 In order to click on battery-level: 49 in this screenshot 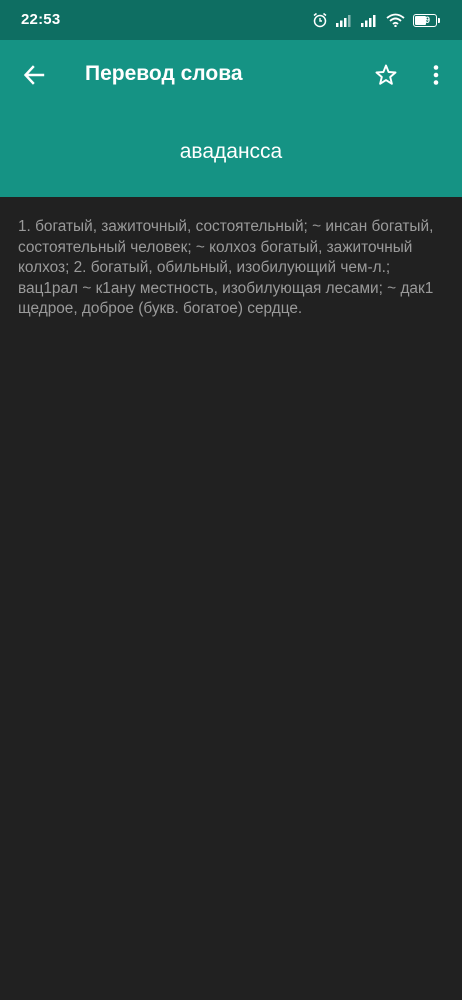, I will do `click(424, 19)`.